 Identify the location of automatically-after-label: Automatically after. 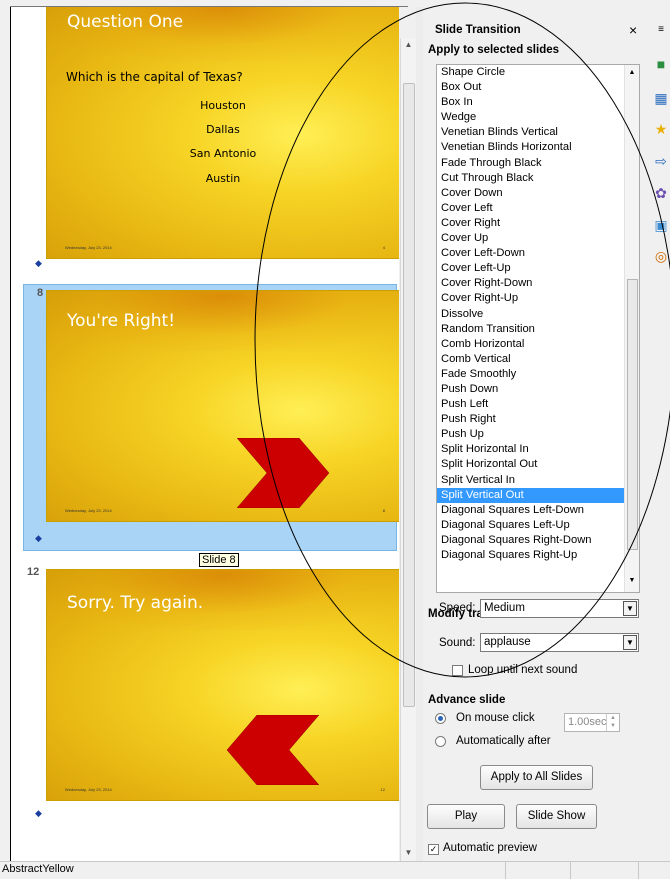
(503, 741).